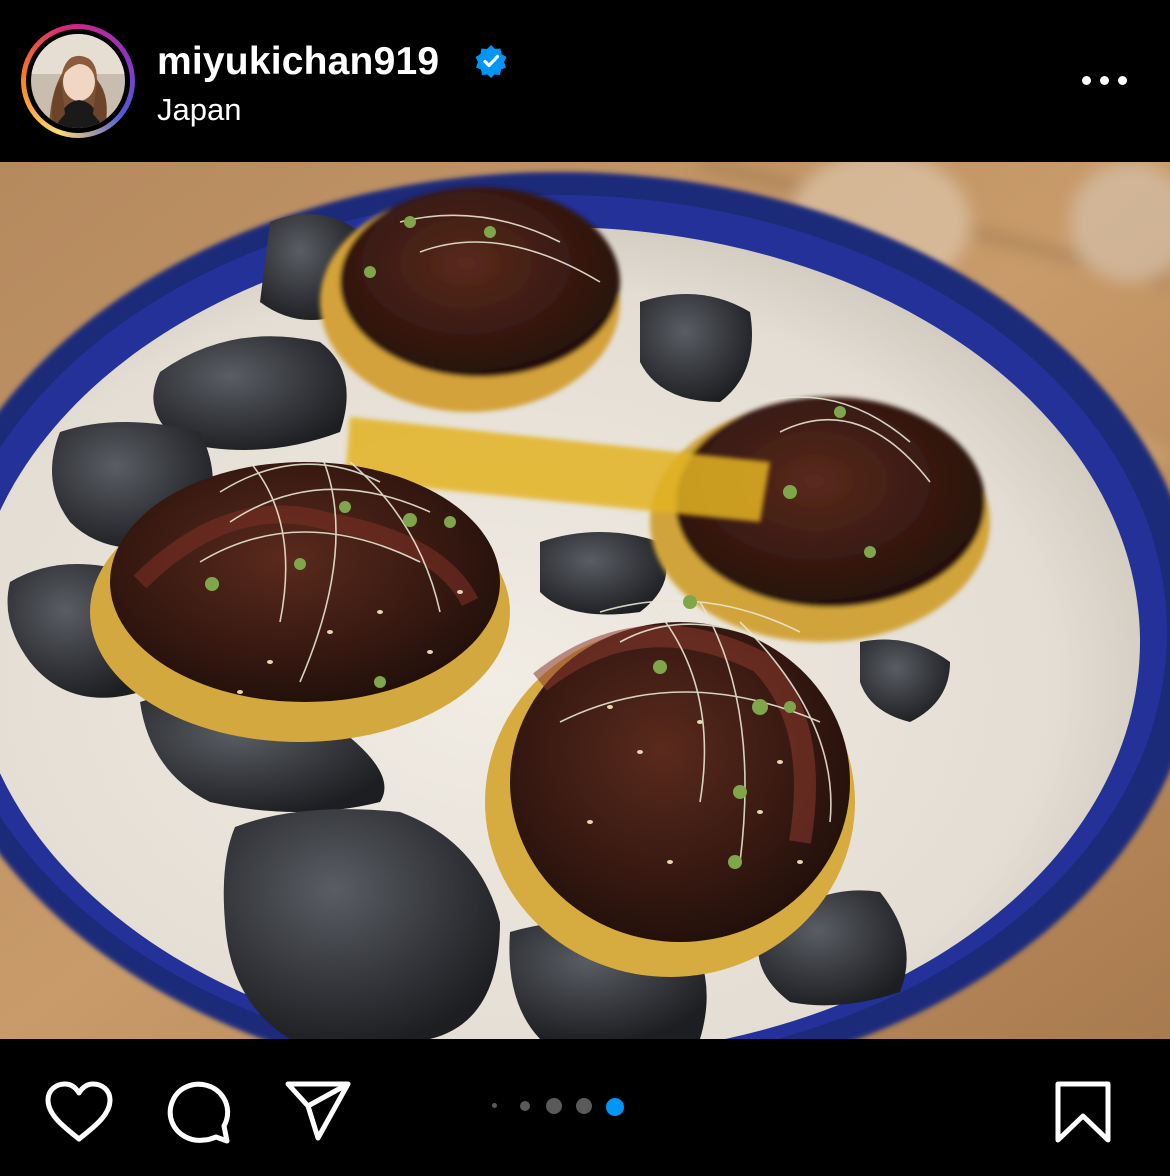  Describe the element at coordinates (79, 1112) in the screenshot. I see `heart-icon` at that location.